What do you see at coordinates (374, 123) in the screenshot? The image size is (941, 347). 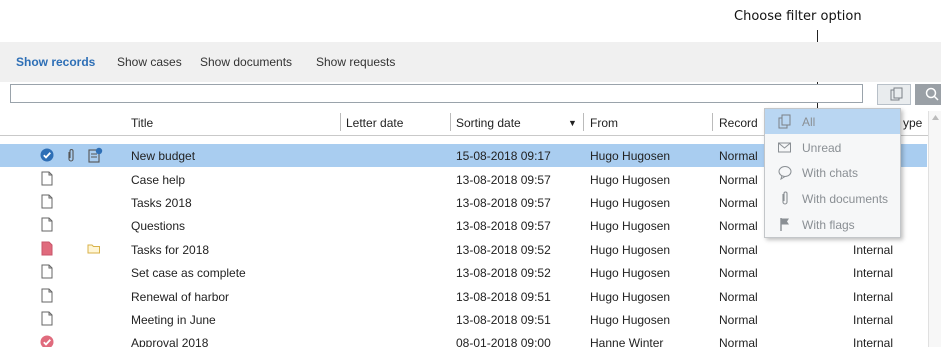 I see `column-letter-date: Letter date` at bounding box center [374, 123].